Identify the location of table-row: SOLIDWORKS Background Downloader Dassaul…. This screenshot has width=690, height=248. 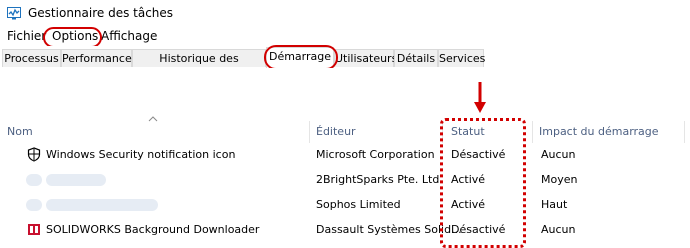
(345, 230).